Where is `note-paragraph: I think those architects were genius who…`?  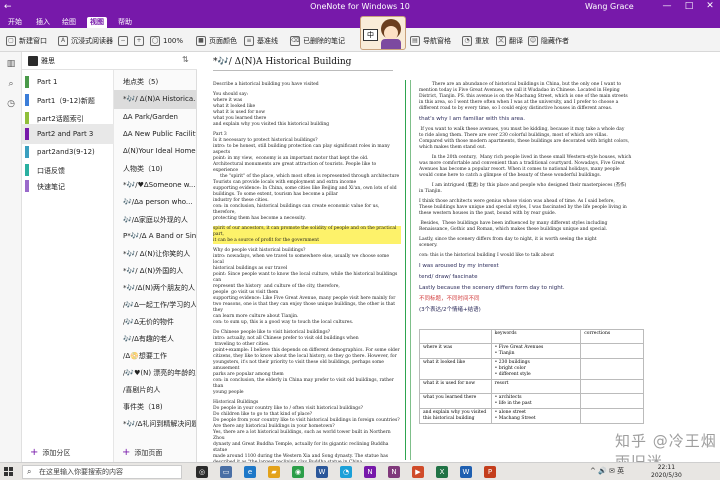
note-paragraph: I think those architects were genius who… is located at coordinates (530, 208).